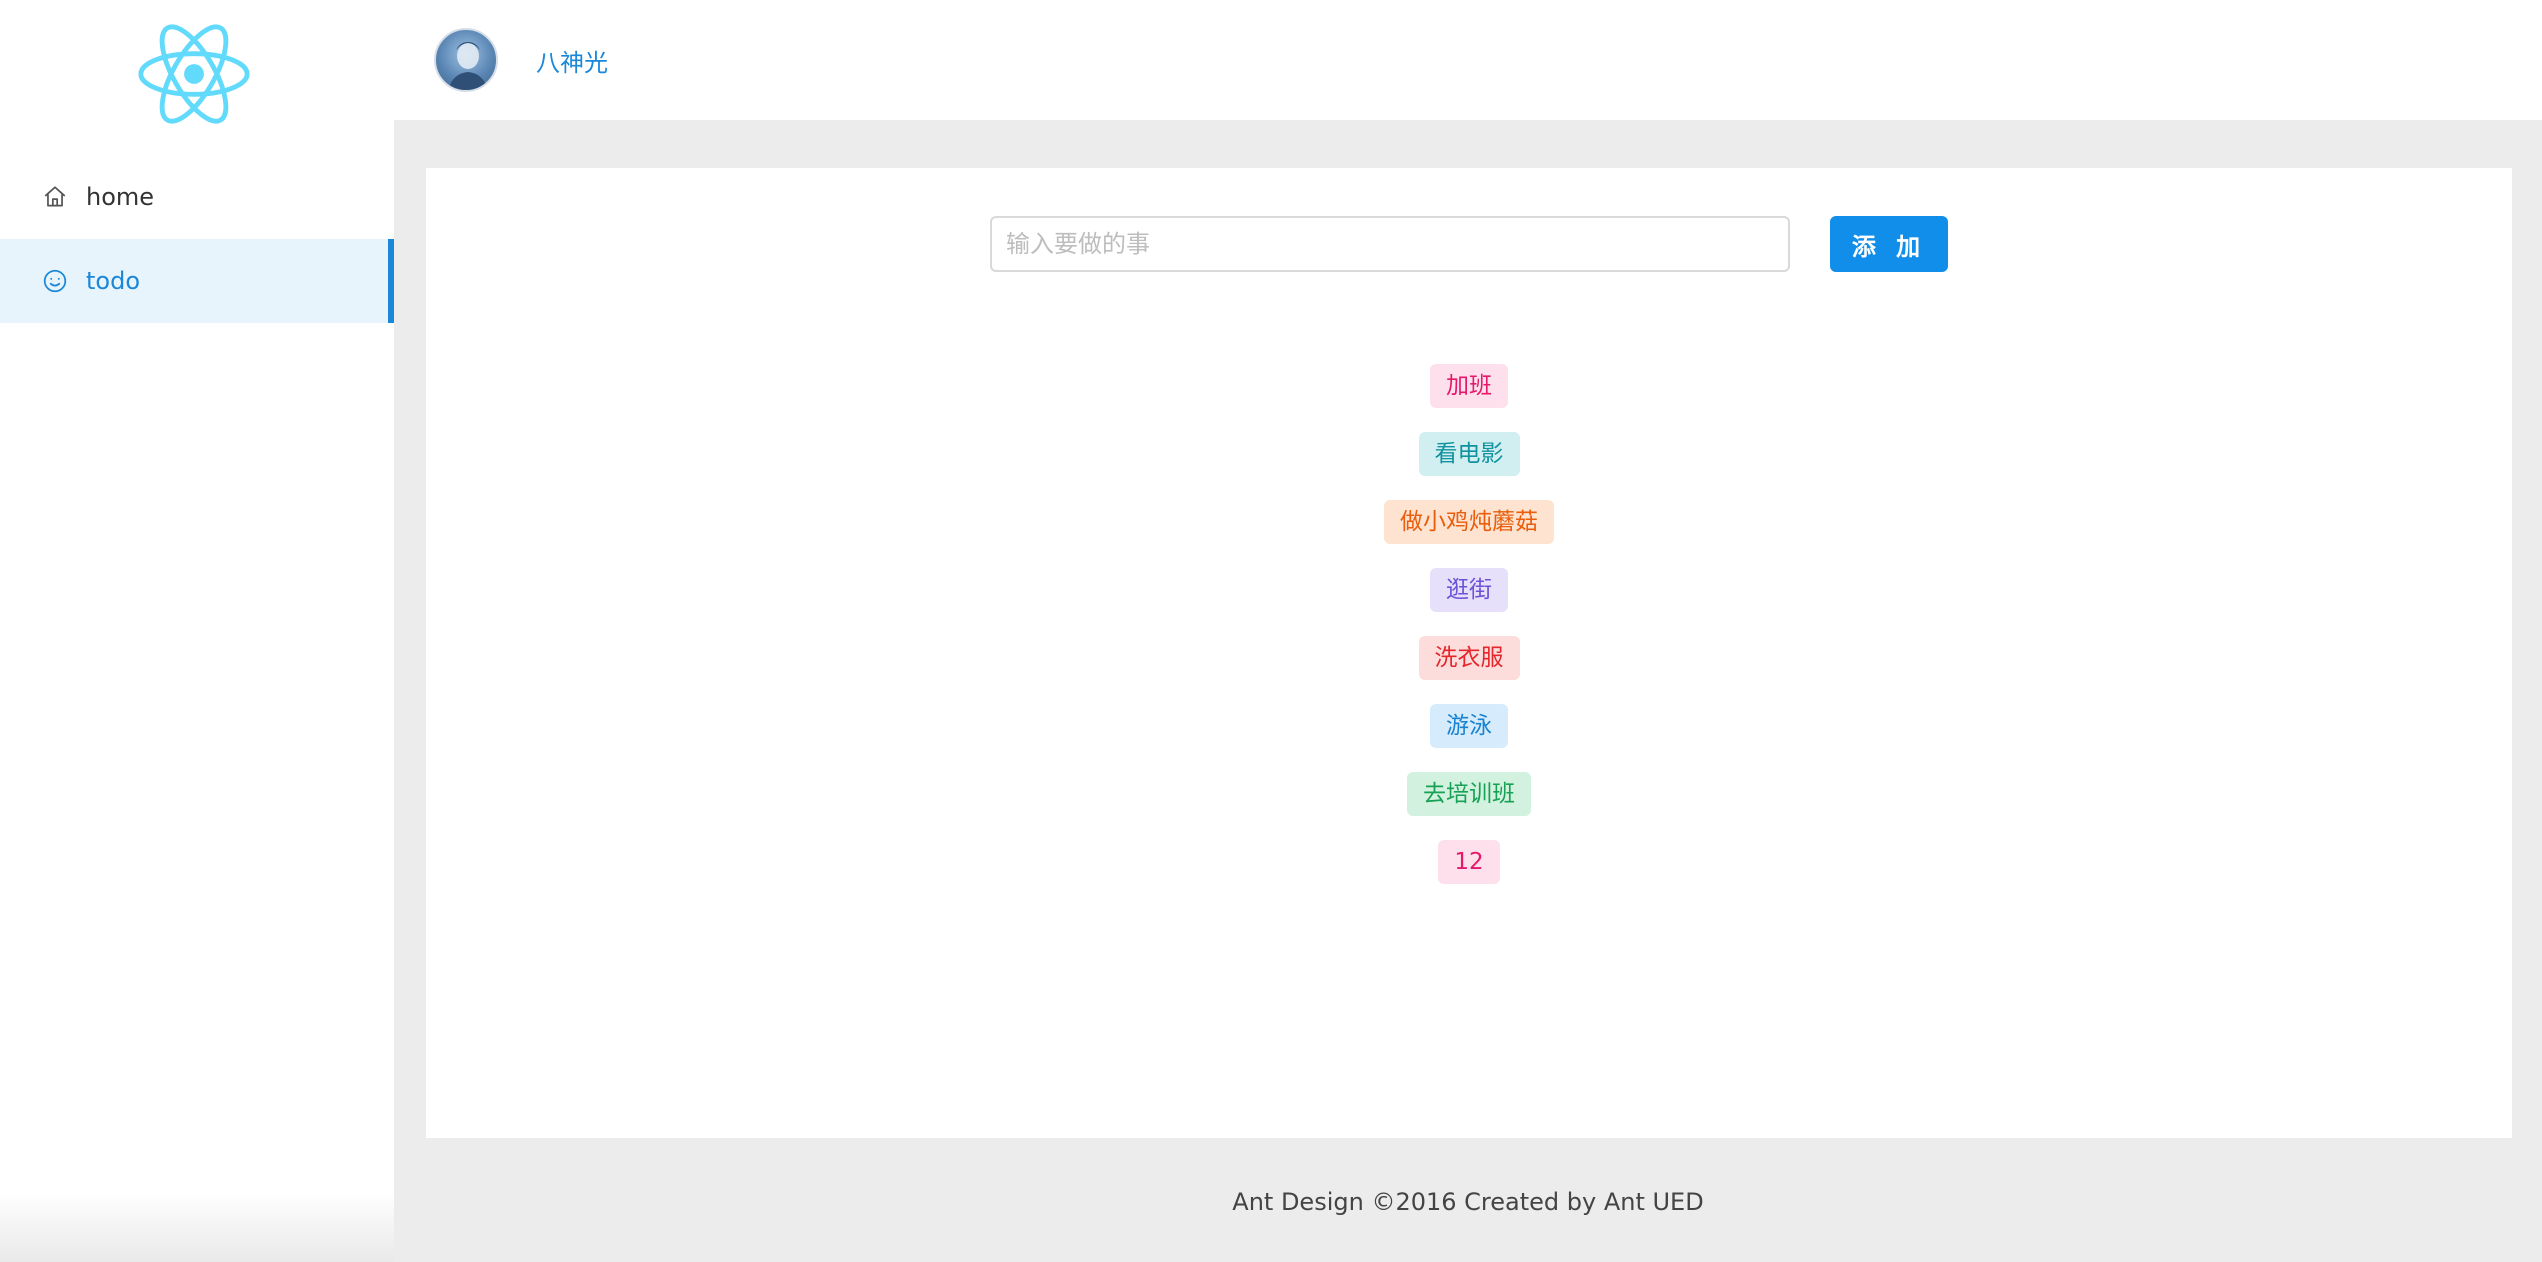 This screenshot has width=2542, height=1262. I want to click on footer: Ant Design ©2016 Created by Ant UED, so click(1468, 1202).